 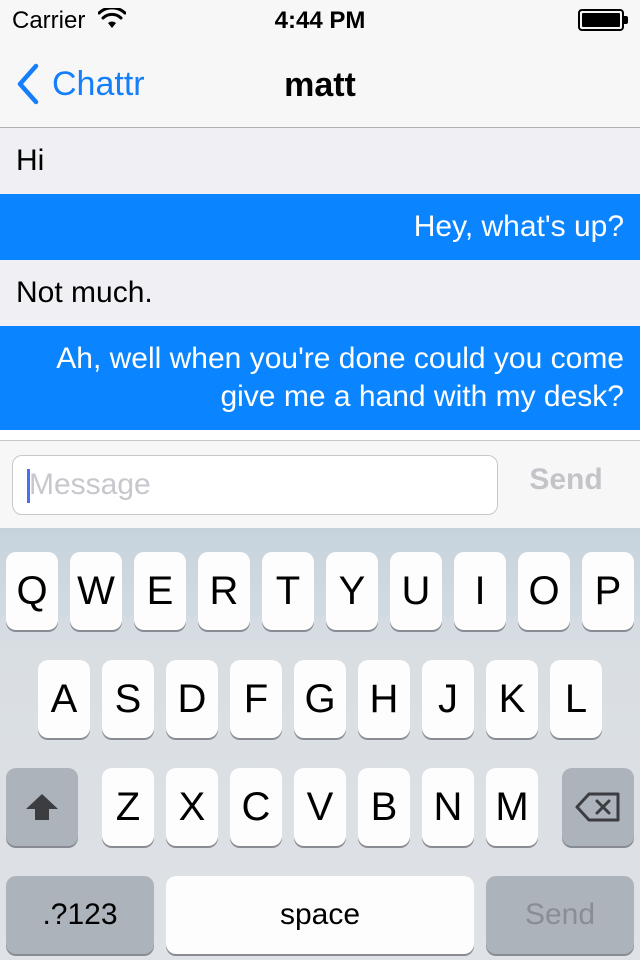 I want to click on message-input, so click(x=255, y=485).